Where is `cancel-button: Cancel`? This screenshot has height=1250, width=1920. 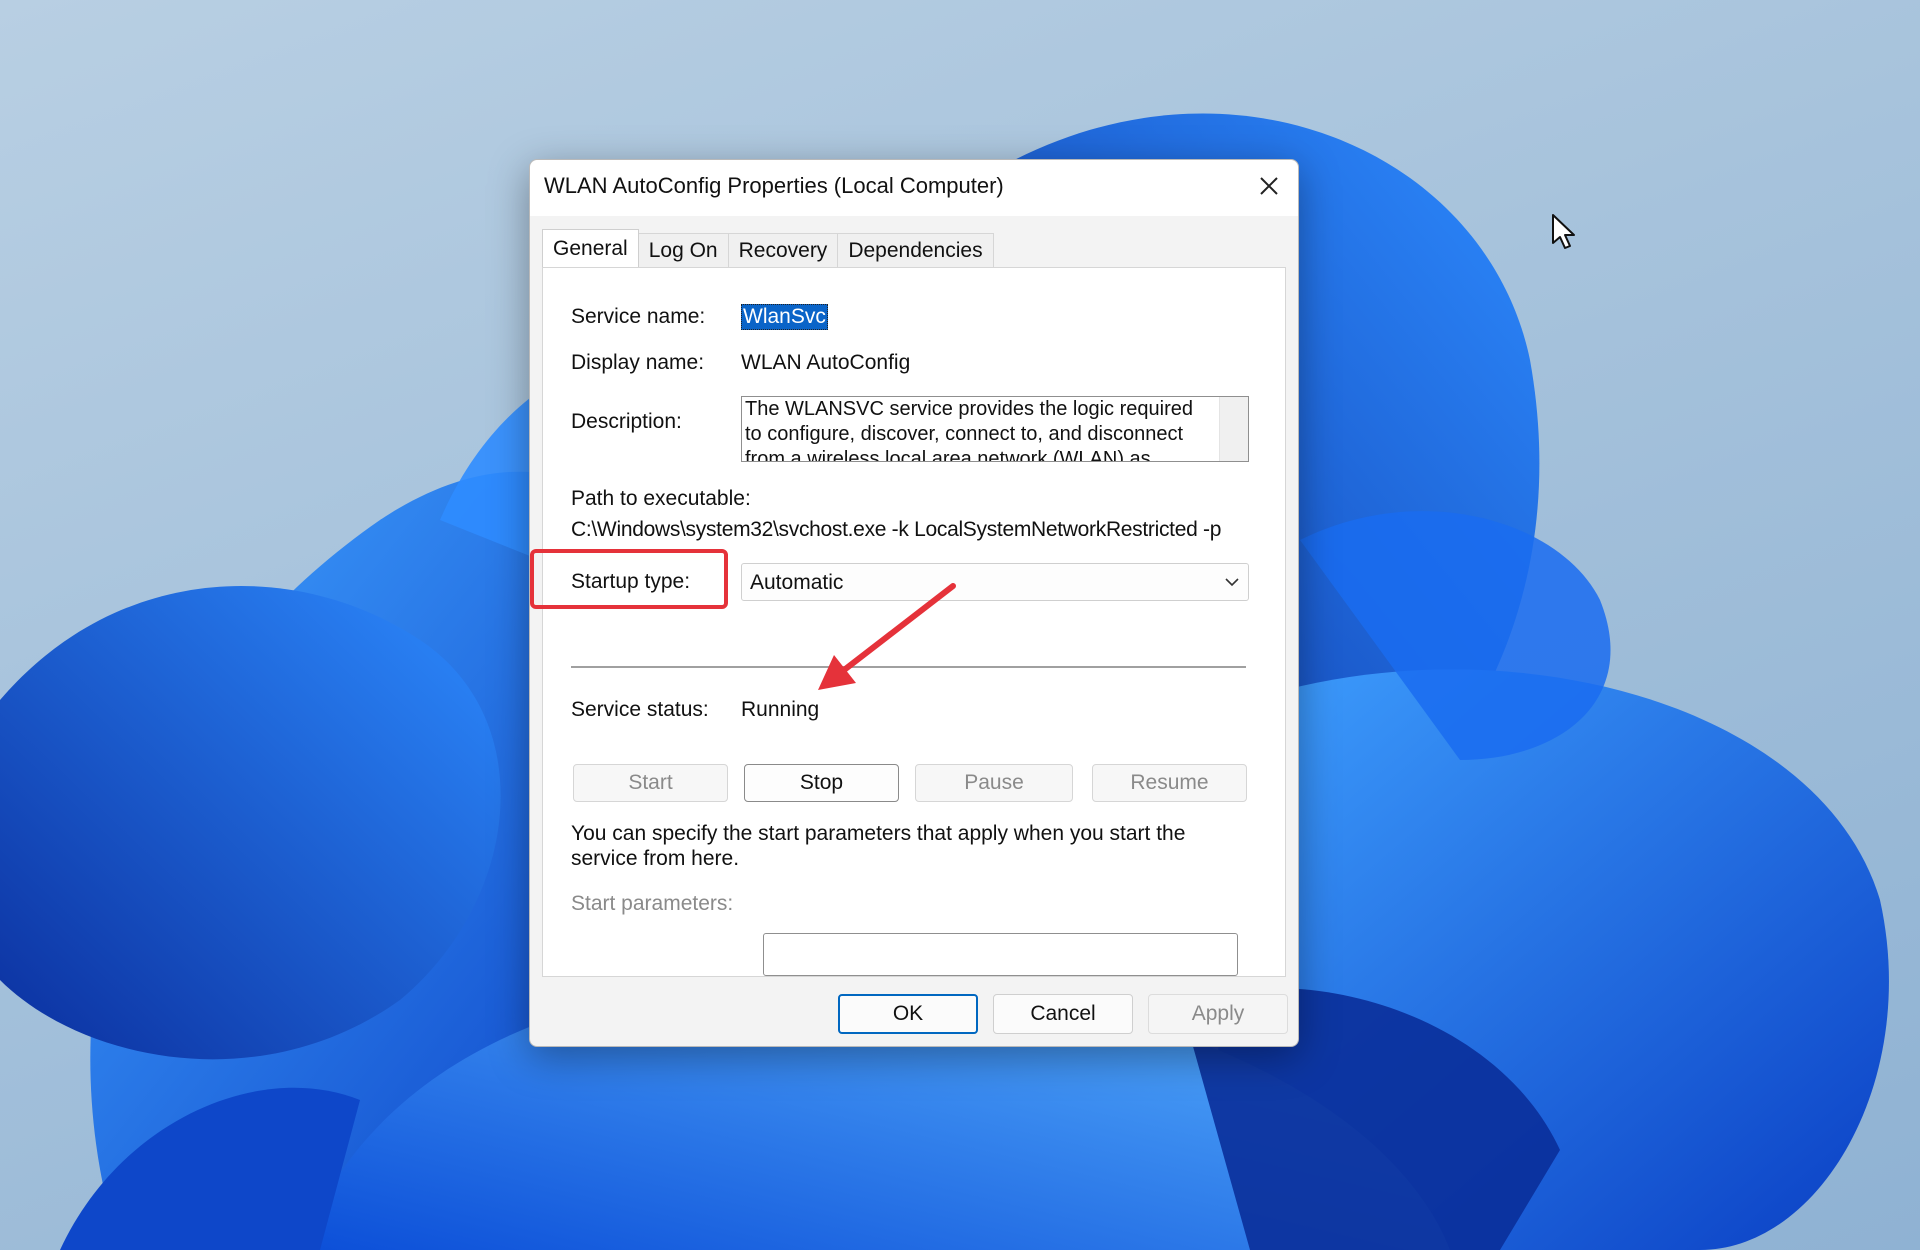
cancel-button: Cancel is located at coordinates (1063, 1014).